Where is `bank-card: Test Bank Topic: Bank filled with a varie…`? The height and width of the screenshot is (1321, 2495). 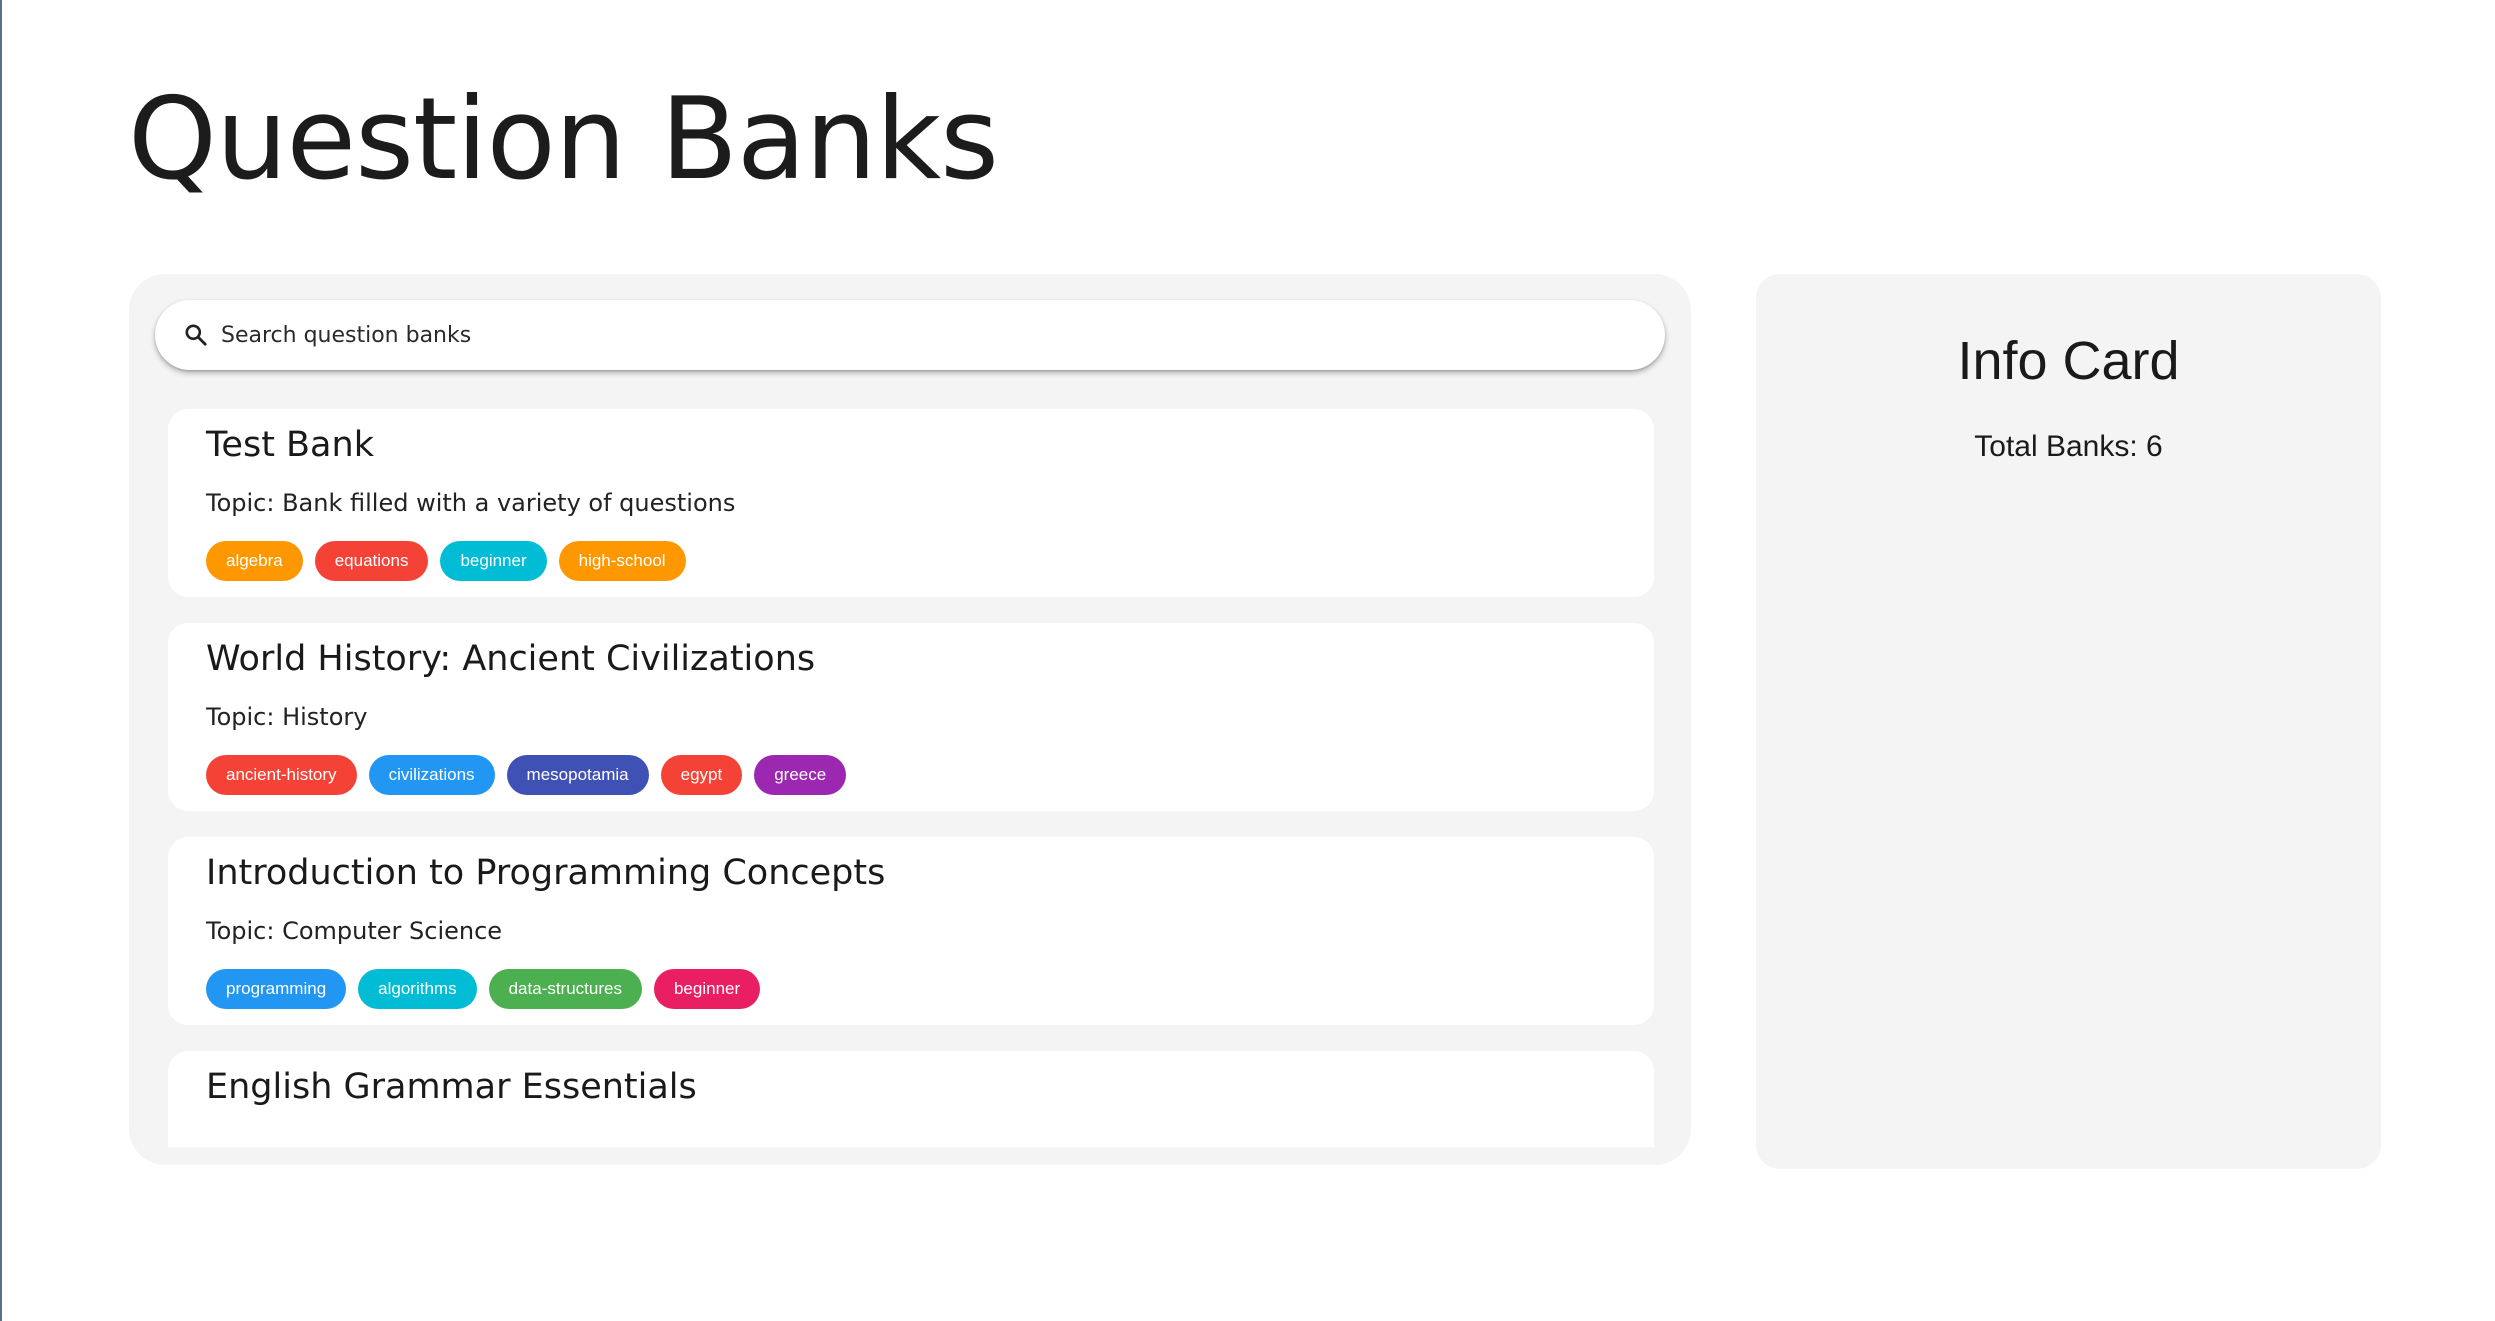 bank-card: Test Bank Topic: Bank filled with a varie… is located at coordinates (911, 503).